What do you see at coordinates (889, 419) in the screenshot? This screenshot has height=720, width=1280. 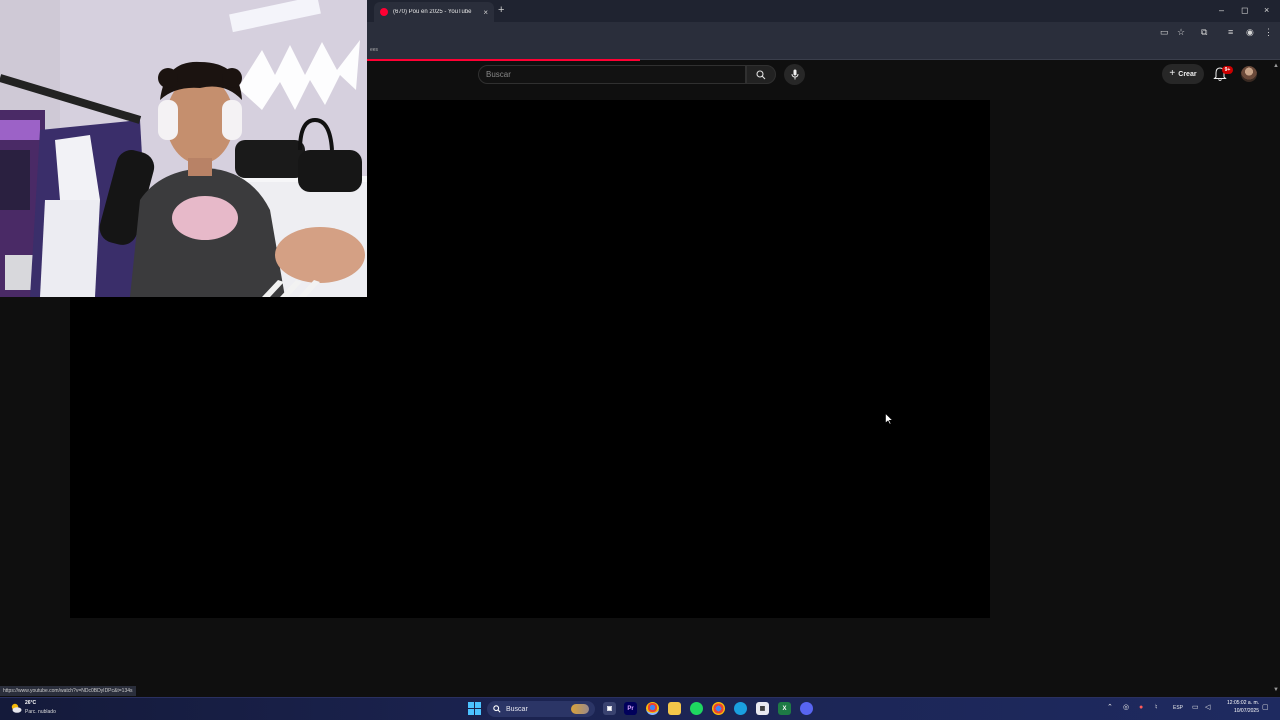 I see `mouse-cursor-icon` at bounding box center [889, 419].